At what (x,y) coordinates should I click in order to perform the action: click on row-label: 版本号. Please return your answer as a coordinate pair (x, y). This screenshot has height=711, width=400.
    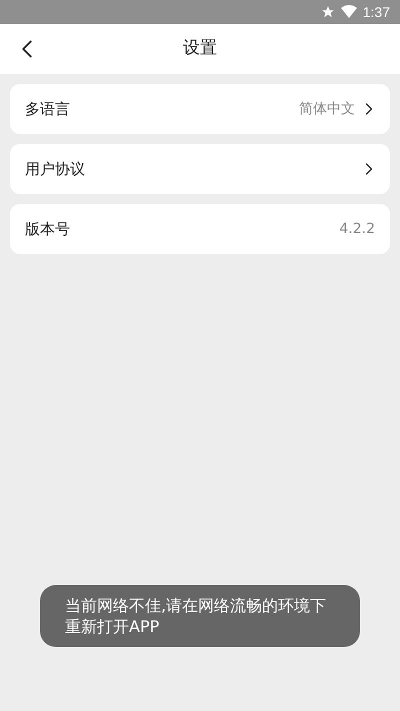
    Looking at the image, I should click on (47, 229).